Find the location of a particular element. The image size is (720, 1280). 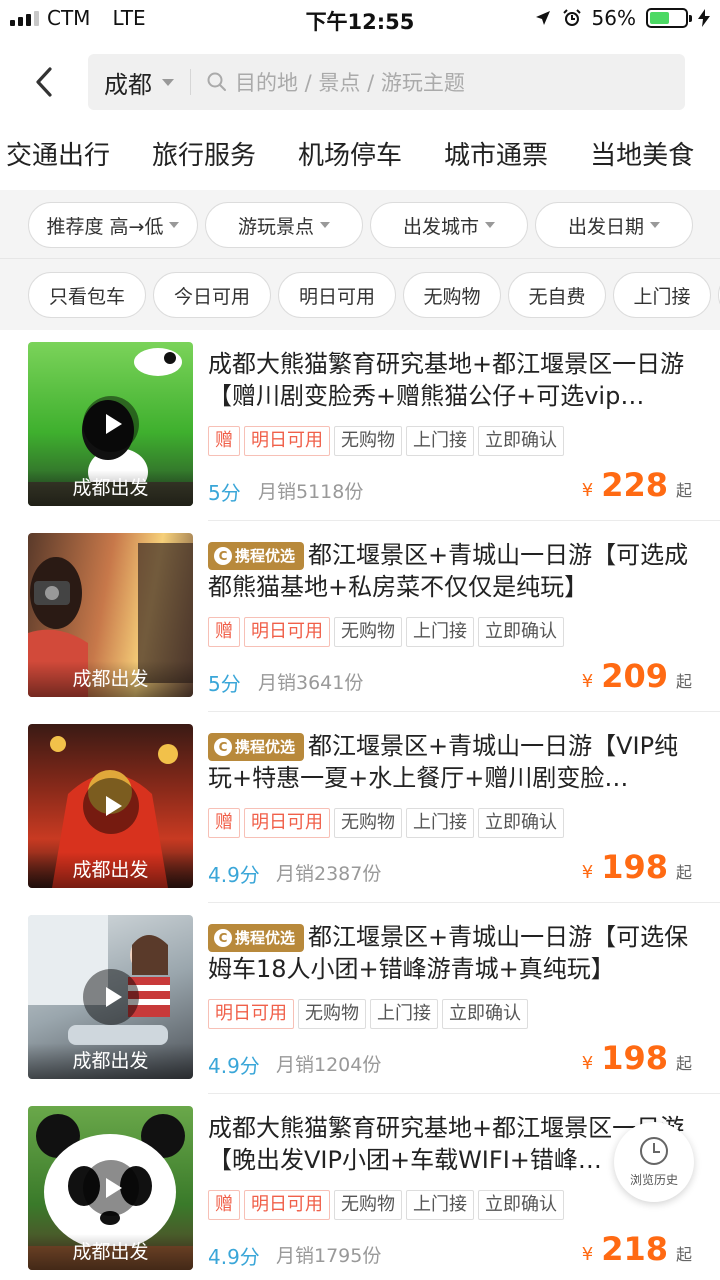

search-bar: 成都 目的地 / 景点 / 游玩主题 is located at coordinates (386, 82).